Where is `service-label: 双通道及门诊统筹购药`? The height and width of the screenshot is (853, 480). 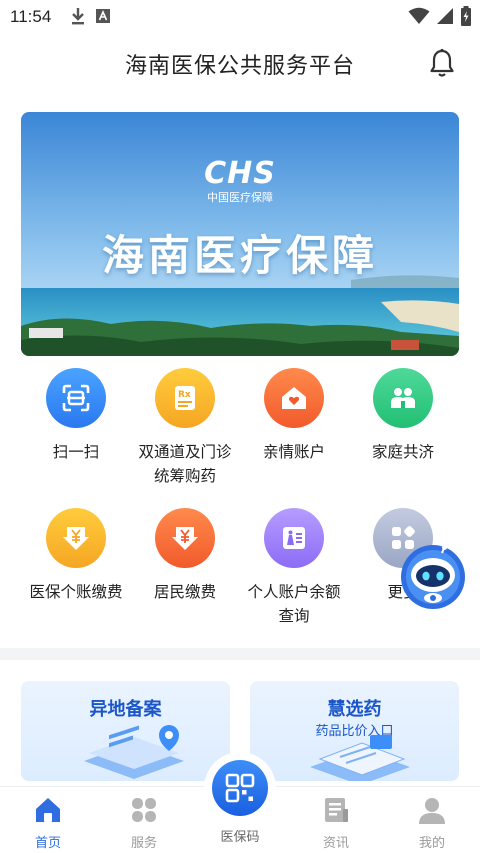
service-label: 双通道及门诊统筹购药 is located at coordinates (185, 464).